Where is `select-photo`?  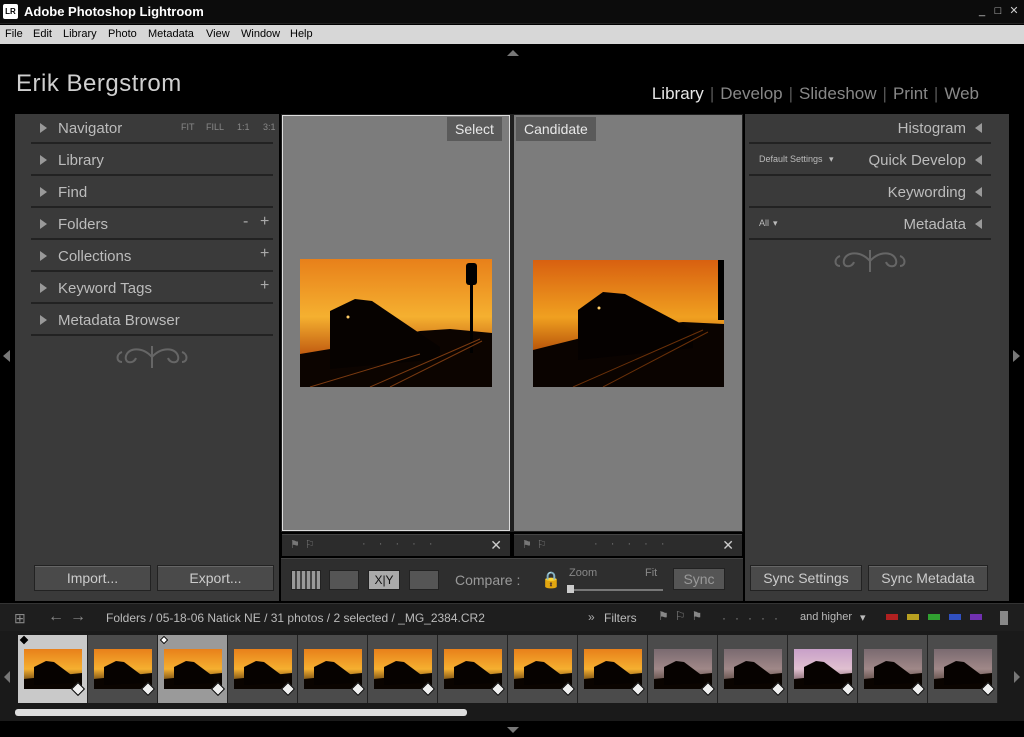
select-photo is located at coordinates (396, 323).